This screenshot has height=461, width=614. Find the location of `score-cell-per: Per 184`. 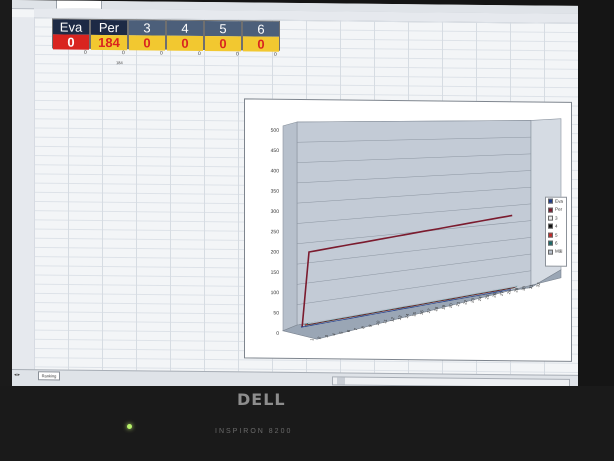

score-cell-per: Per 184 is located at coordinates (109, 34).